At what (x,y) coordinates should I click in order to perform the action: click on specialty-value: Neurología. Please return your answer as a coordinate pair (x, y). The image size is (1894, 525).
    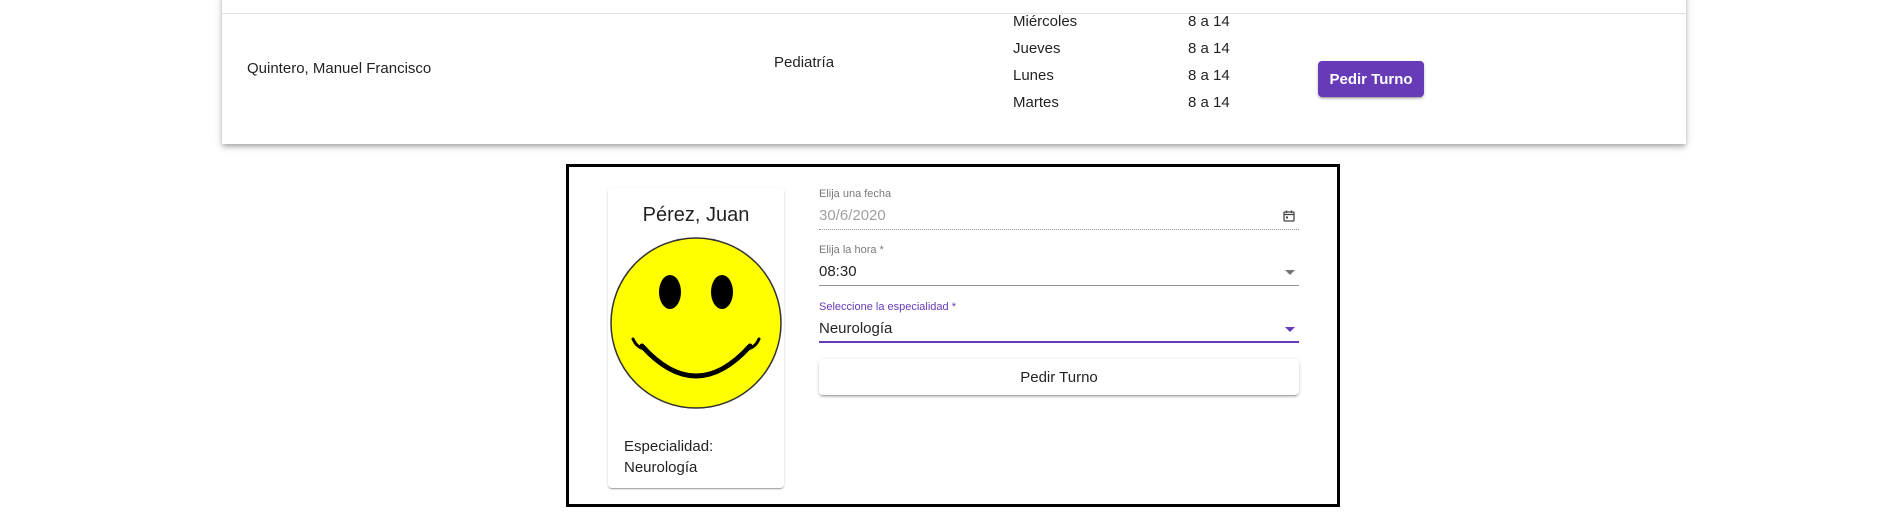
    Looking at the image, I should click on (661, 467).